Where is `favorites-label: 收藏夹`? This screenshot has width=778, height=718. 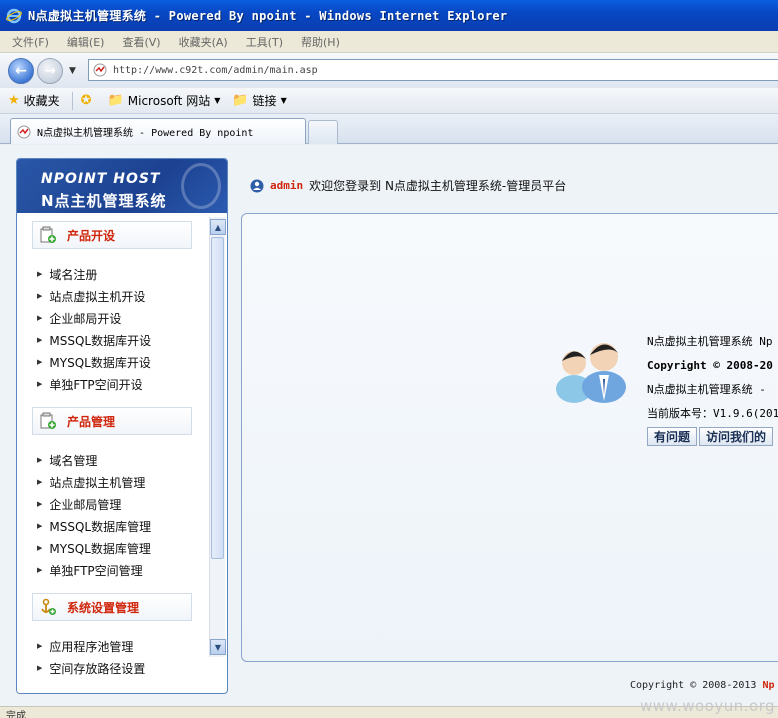
favorites-label: 收藏夹 is located at coordinates (41, 101).